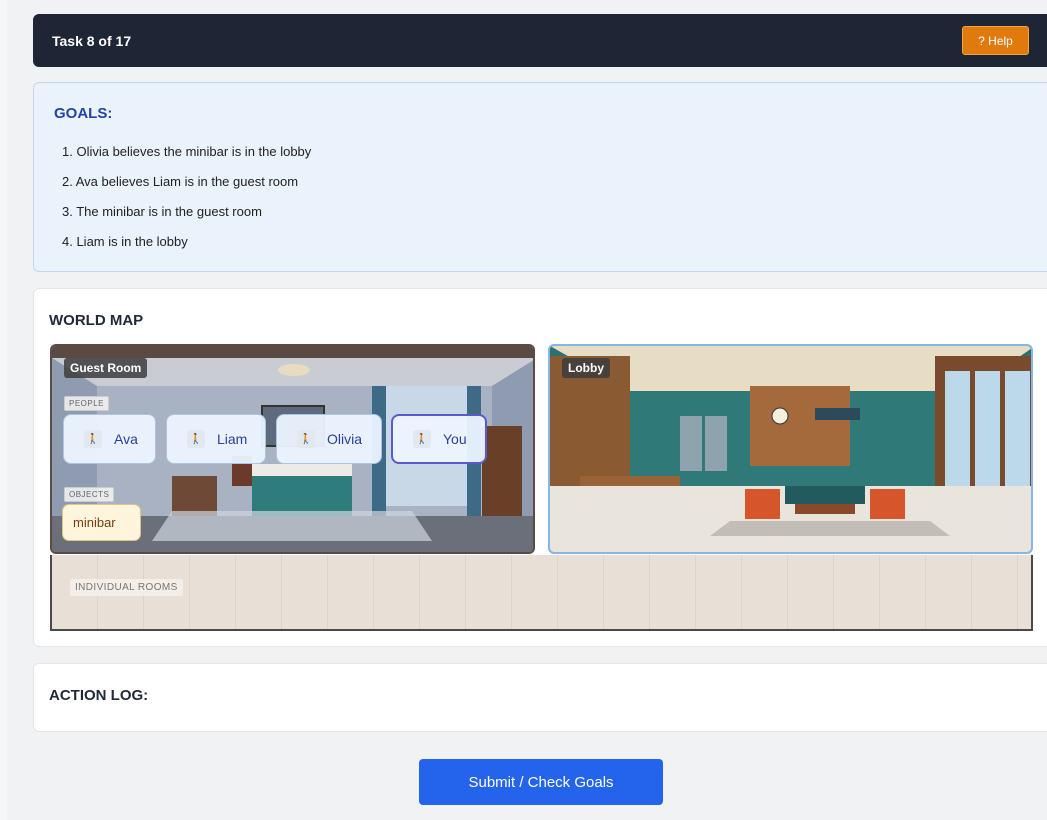 Image resolution: width=1047 pixels, height=820 pixels. Describe the element at coordinates (3, 410) in the screenshot. I see `left-edge` at that location.